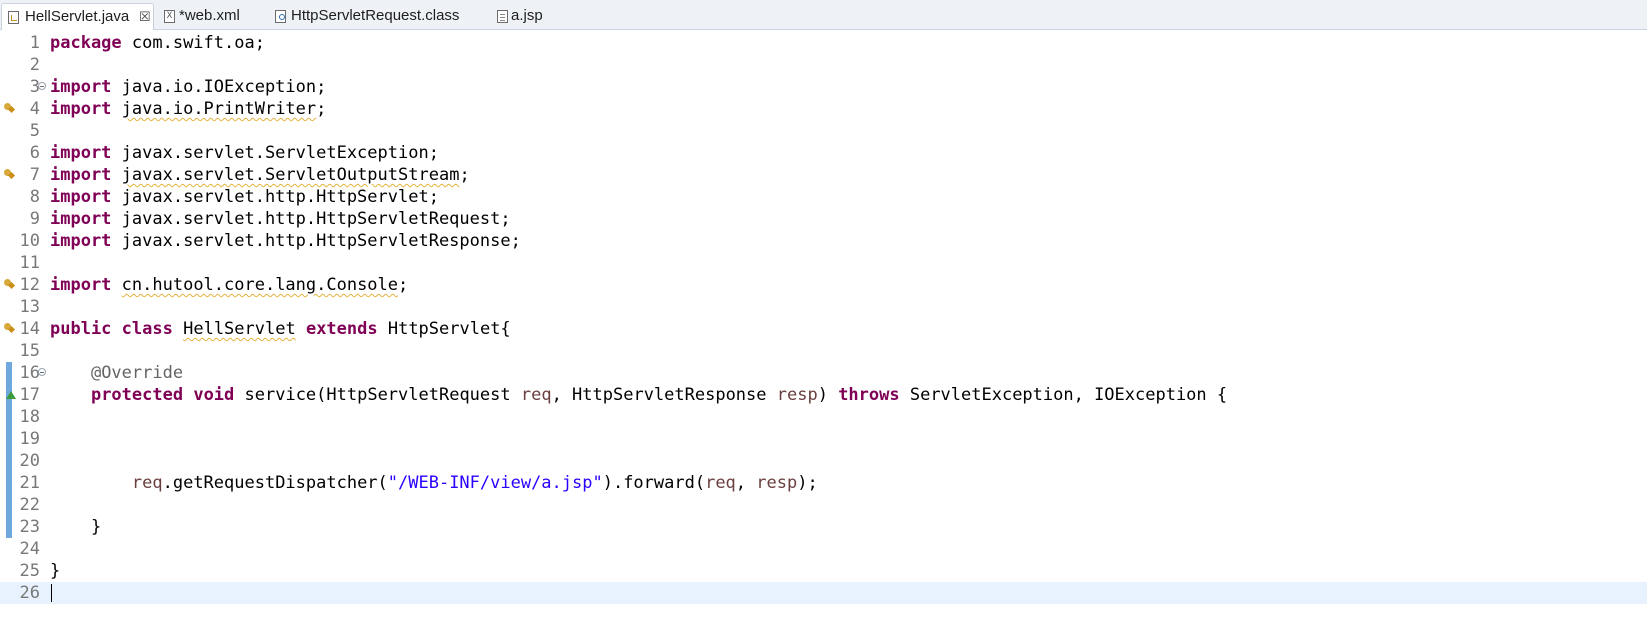 The width and height of the screenshot is (1647, 641). I want to click on code-line: 20, so click(823, 461).